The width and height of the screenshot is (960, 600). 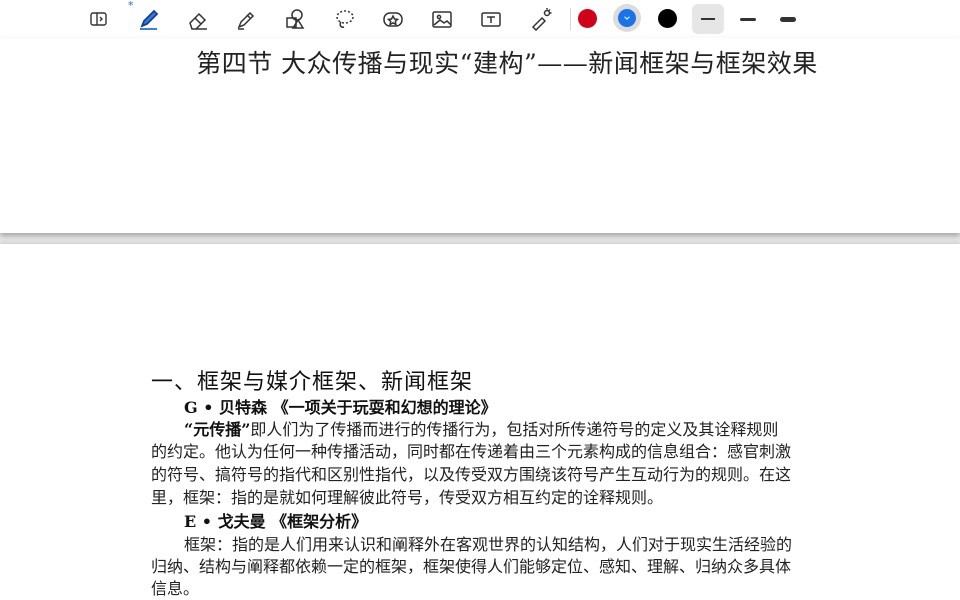 What do you see at coordinates (393, 19) in the screenshot?
I see `sticker-icon` at bounding box center [393, 19].